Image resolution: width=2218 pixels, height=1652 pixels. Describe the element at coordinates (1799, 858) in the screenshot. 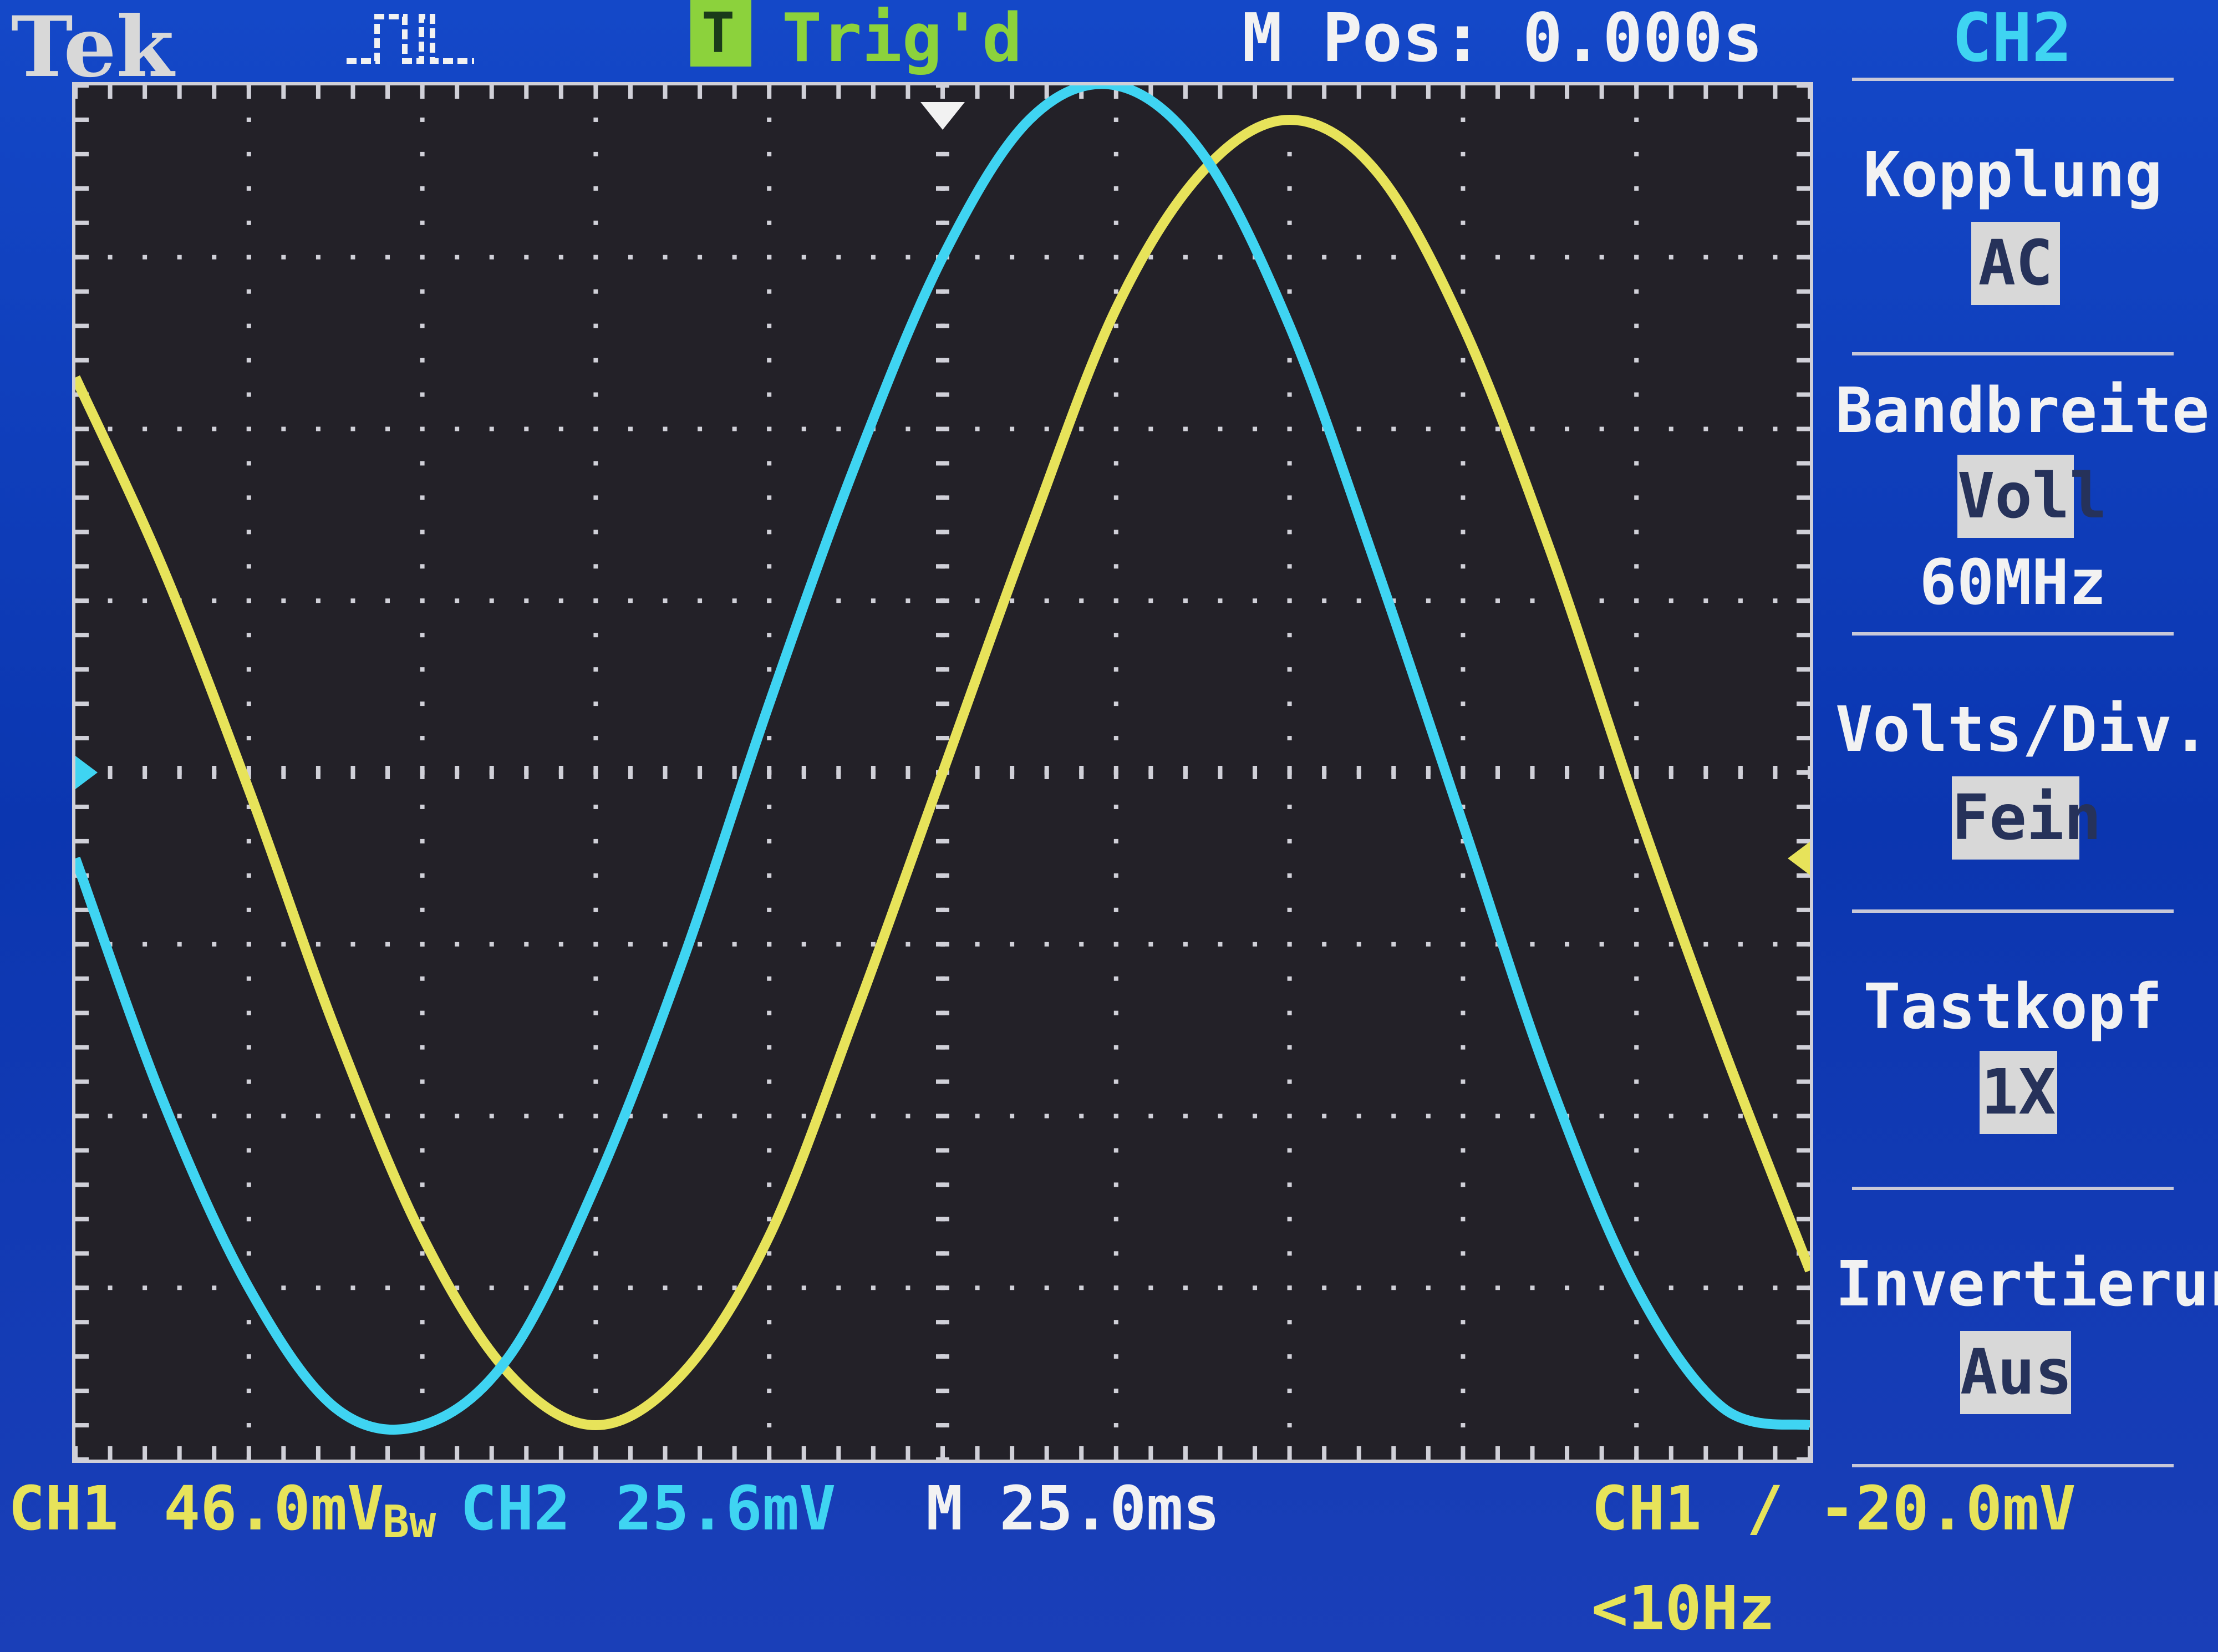

I see `trigger-level-marker` at that location.